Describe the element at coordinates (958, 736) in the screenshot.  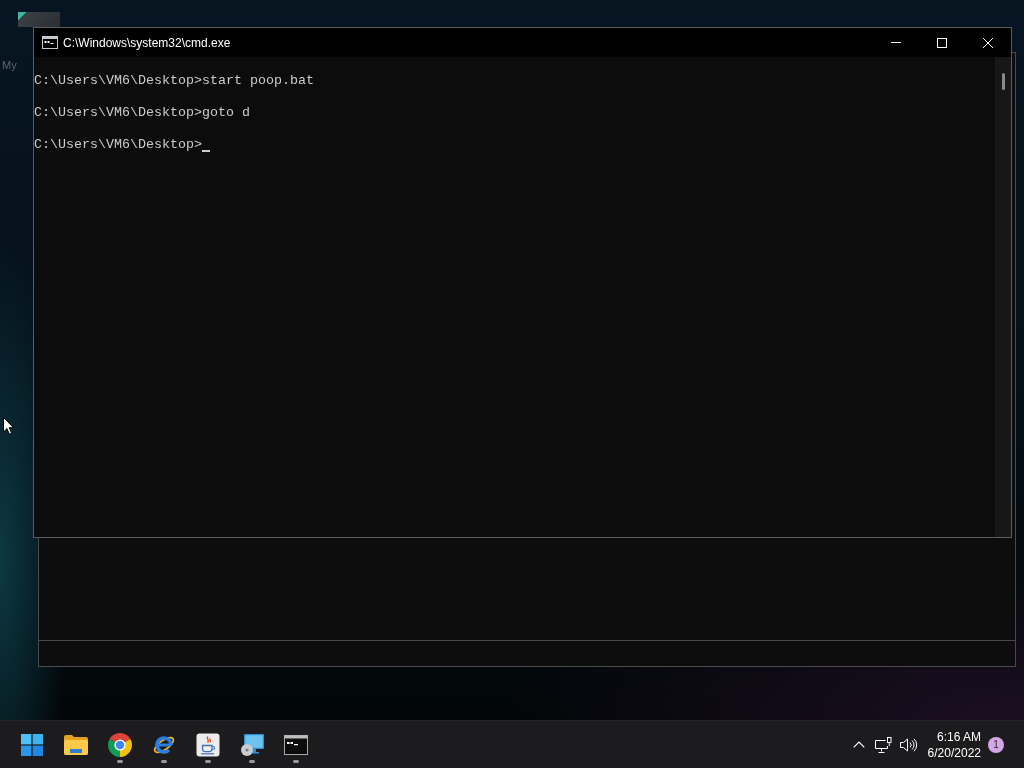
I see `clock-time: 6:16 AM` at that location.